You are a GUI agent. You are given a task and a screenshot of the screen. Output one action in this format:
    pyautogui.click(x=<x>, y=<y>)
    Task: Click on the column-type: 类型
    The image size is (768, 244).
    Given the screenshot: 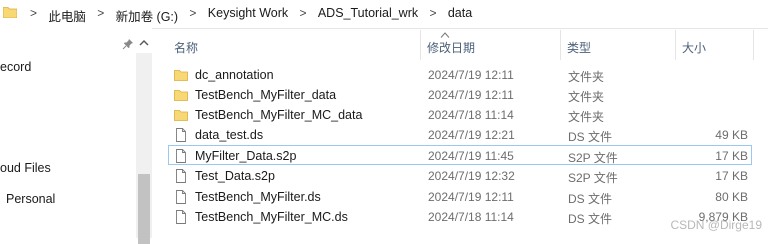 What is the action you would take?
    pyautogui.click(x=579, y=47)
    